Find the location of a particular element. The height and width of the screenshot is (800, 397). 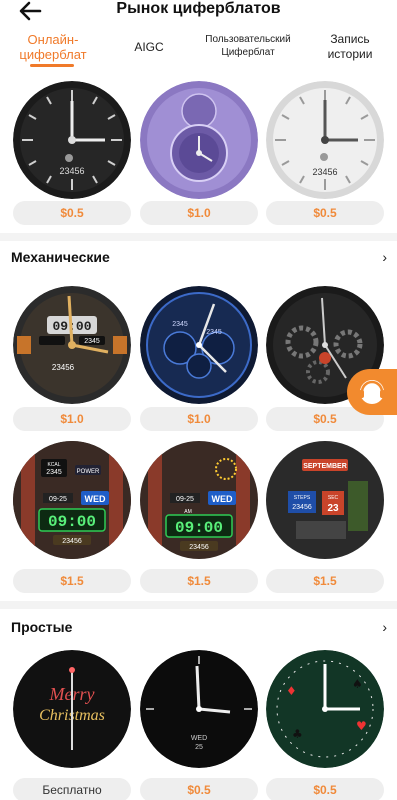

tab-label-line1: Пользовательский is located at coordinates (248, 39).